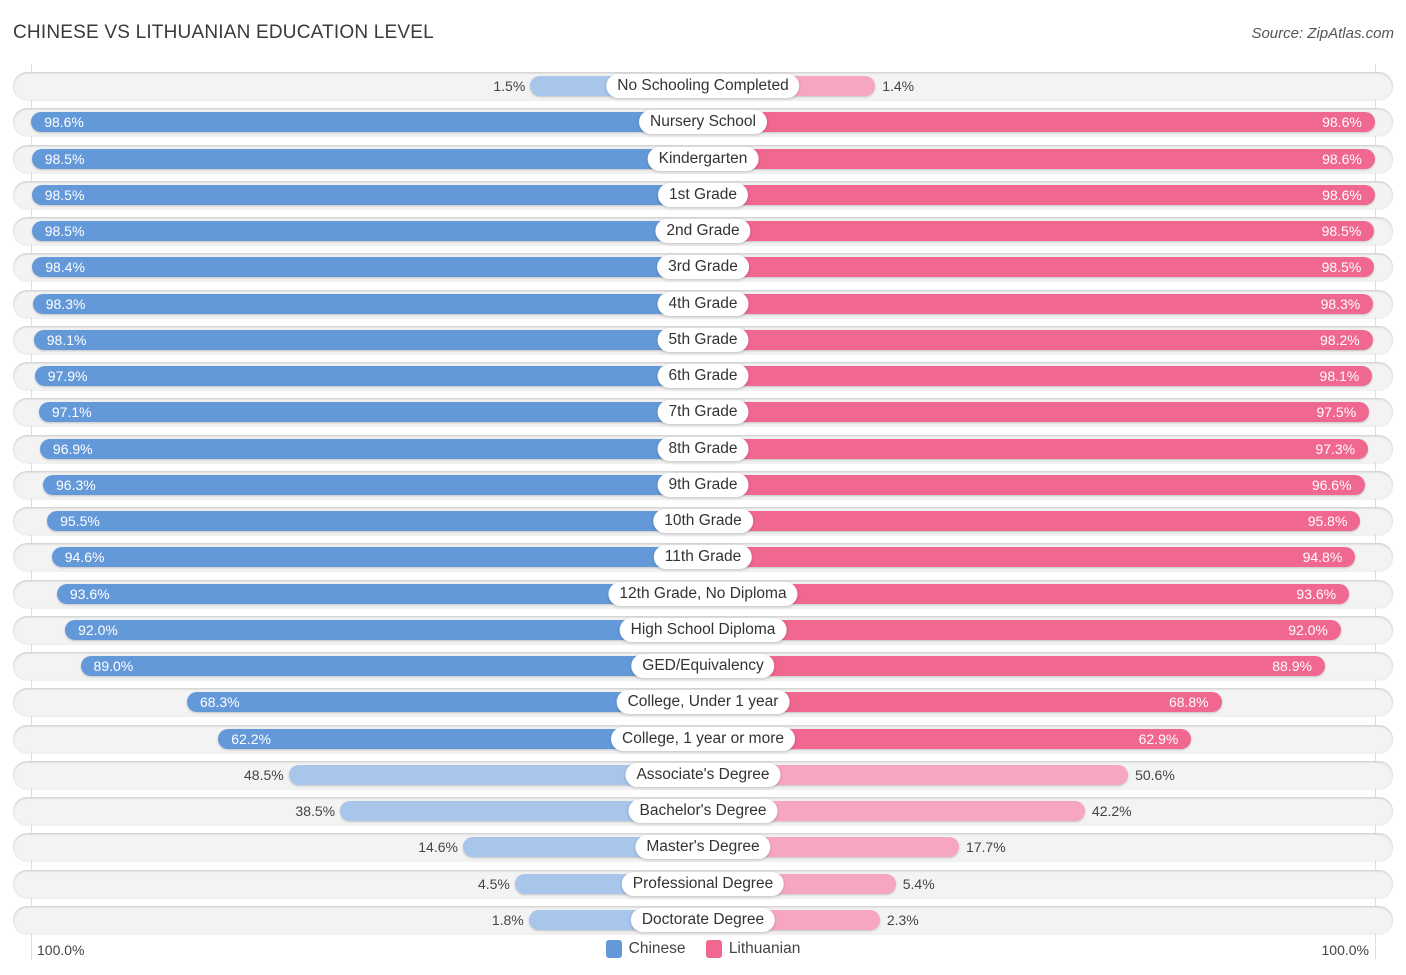  I want to click on value-label-chinese: 96.9%, so click(72, 449).